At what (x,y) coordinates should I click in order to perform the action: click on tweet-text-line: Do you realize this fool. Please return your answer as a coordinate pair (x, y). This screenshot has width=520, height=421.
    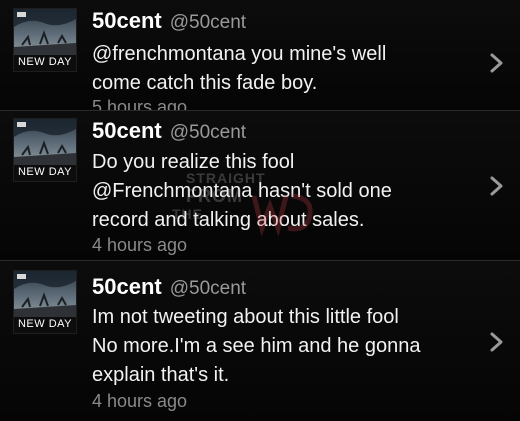
    Looking at the image, I should click on (193, 162).